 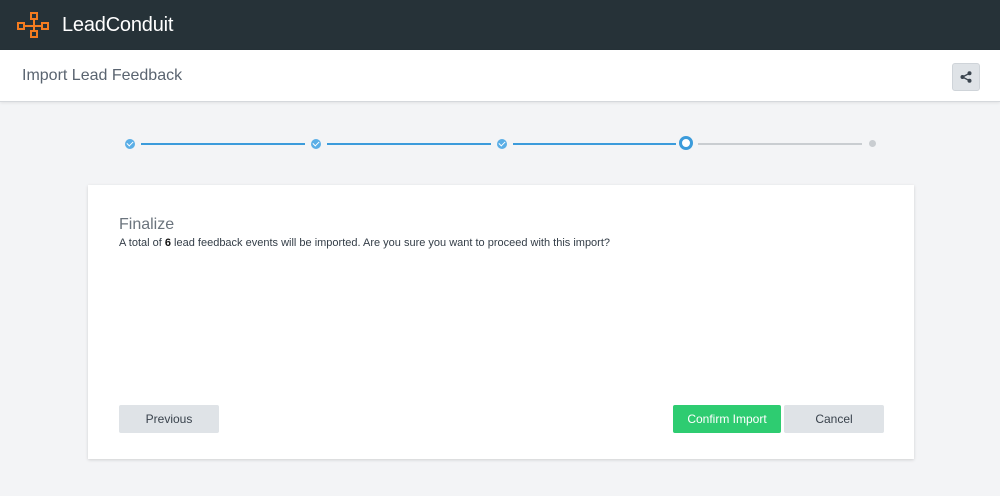 What do you see at coordinates (500, 76) in the screenshot?
I see `page-header: Import Lead Feedback` at bounding box center [500, 76].